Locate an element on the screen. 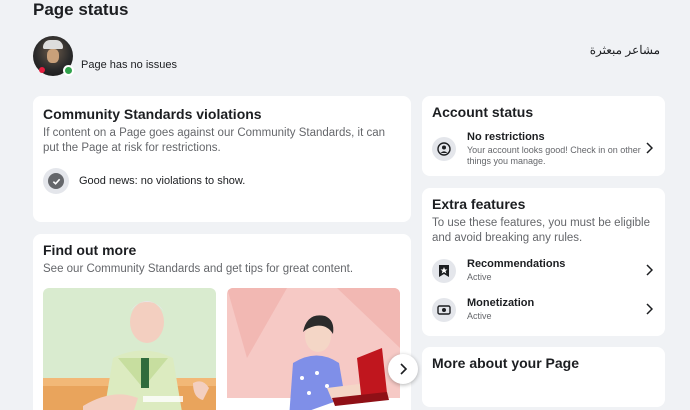 Image resolution: width=690 pixels, height=410 pixels. extra-features-title: Extra features is located at coordinates (479, 204).